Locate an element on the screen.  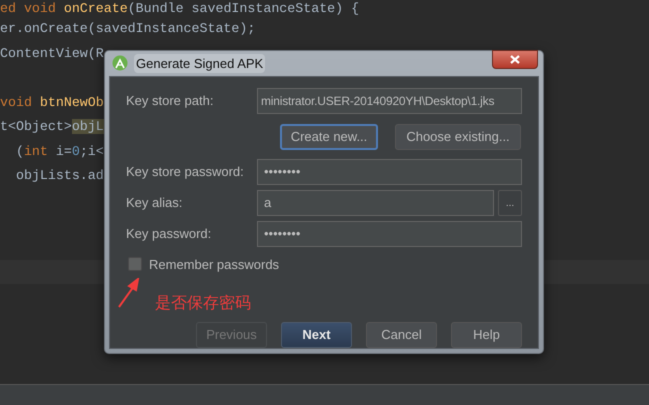
code-text: void is located at coordinates (16, 102).